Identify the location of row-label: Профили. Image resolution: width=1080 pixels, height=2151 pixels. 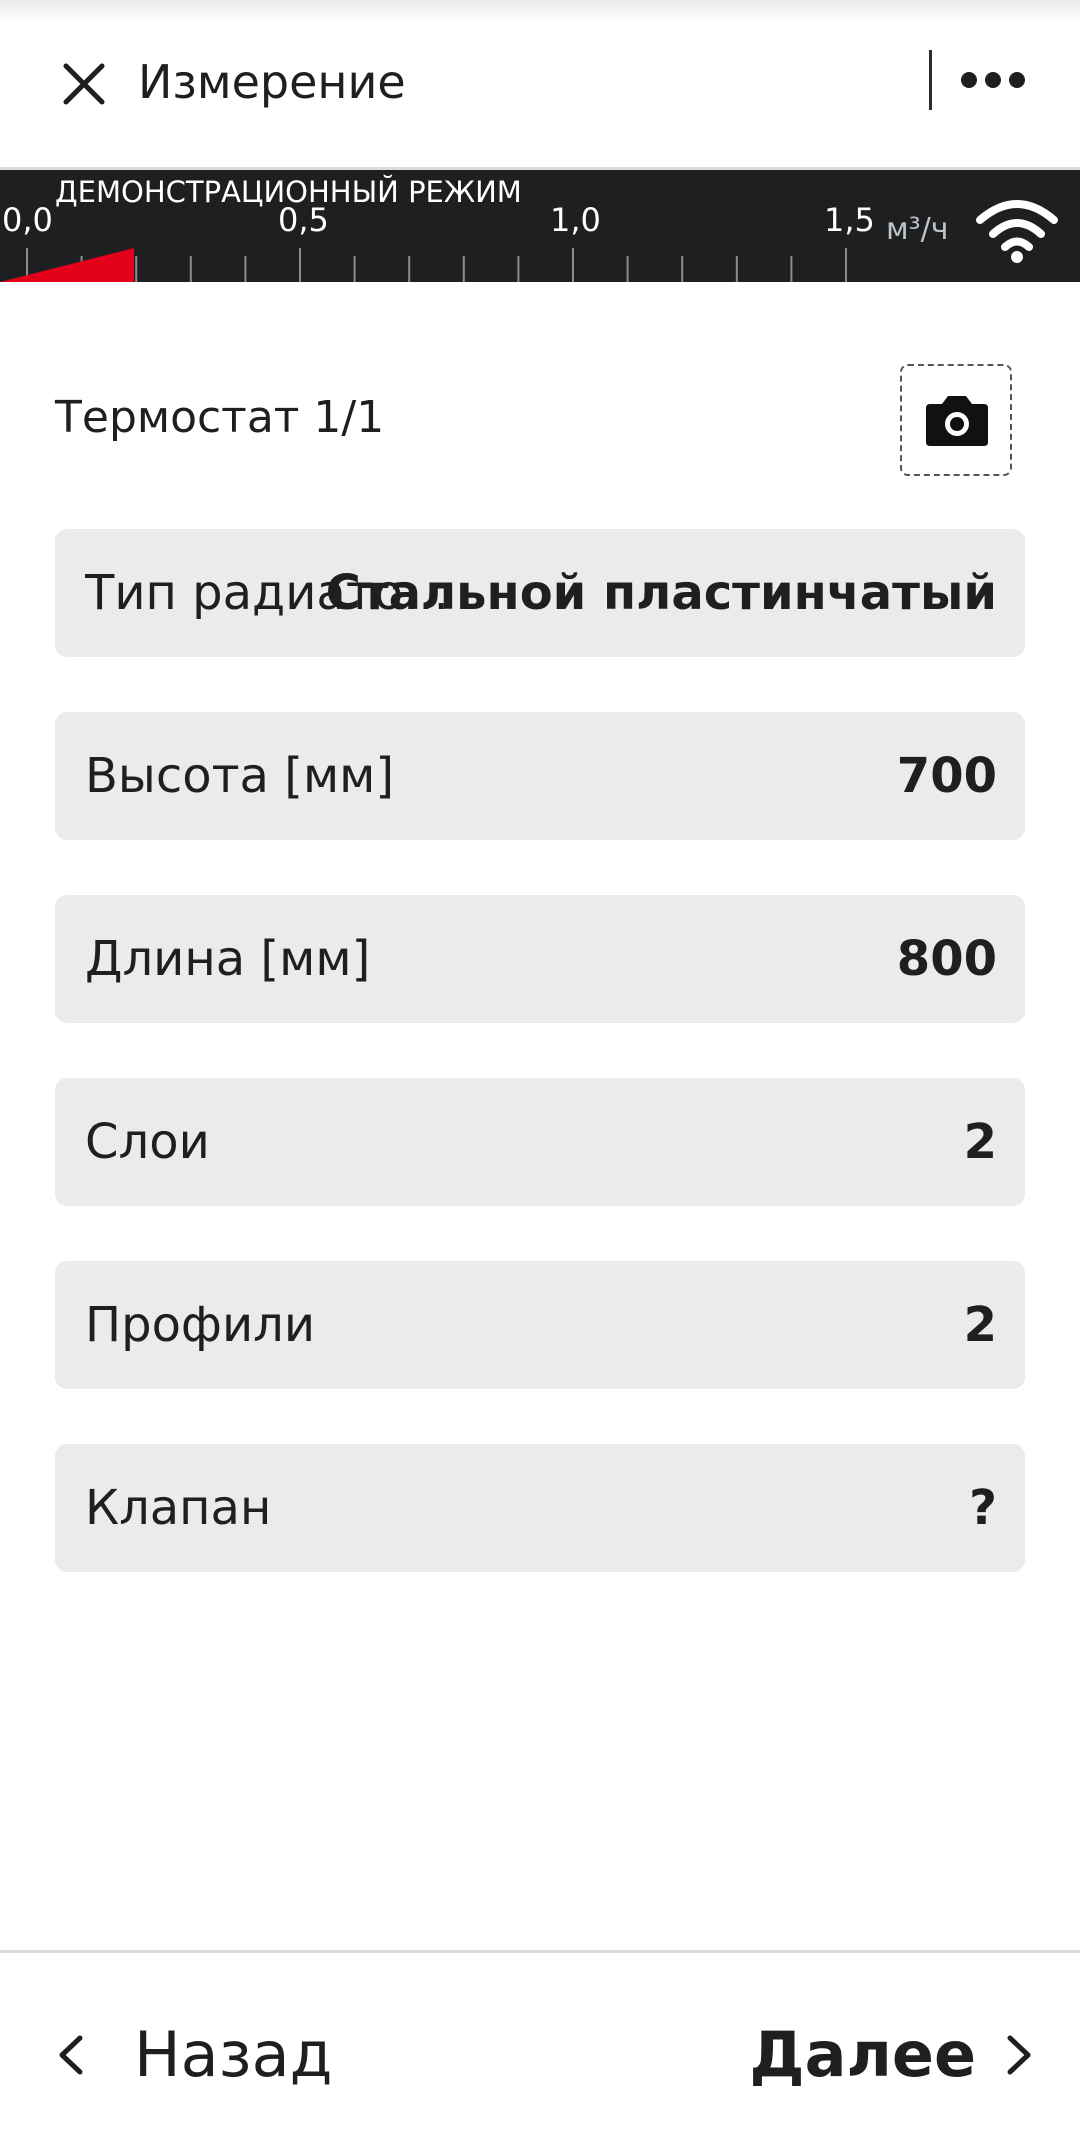
(200, 1325).